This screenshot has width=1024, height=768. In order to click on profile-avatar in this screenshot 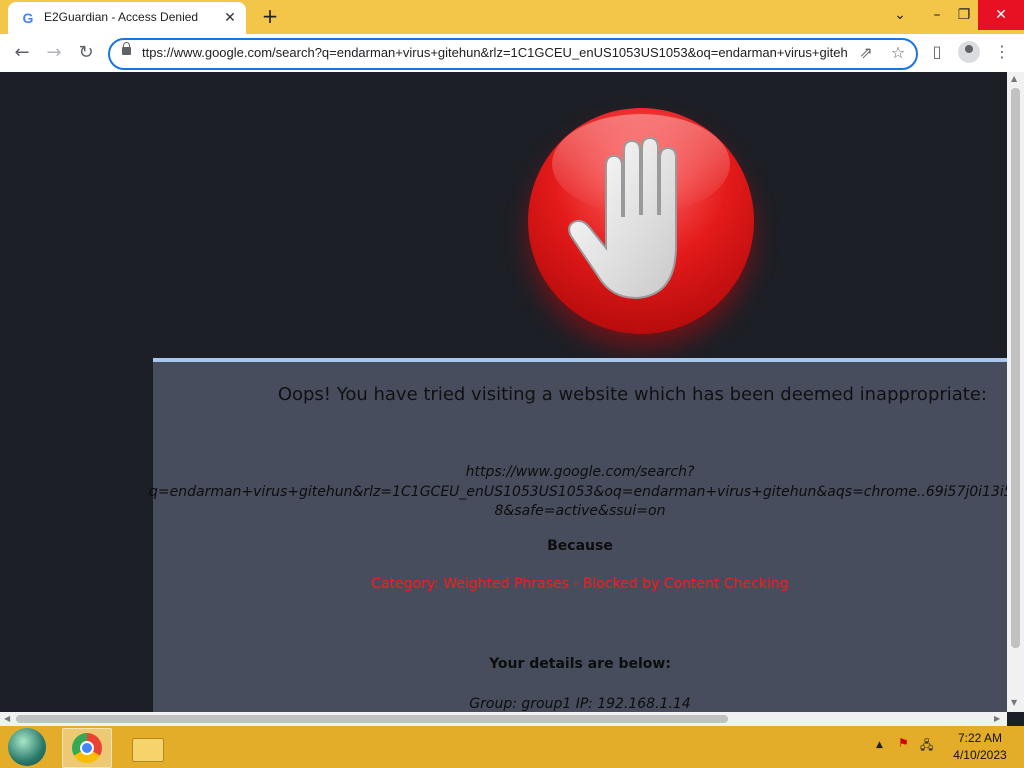, I will do `click(969, 52)`.